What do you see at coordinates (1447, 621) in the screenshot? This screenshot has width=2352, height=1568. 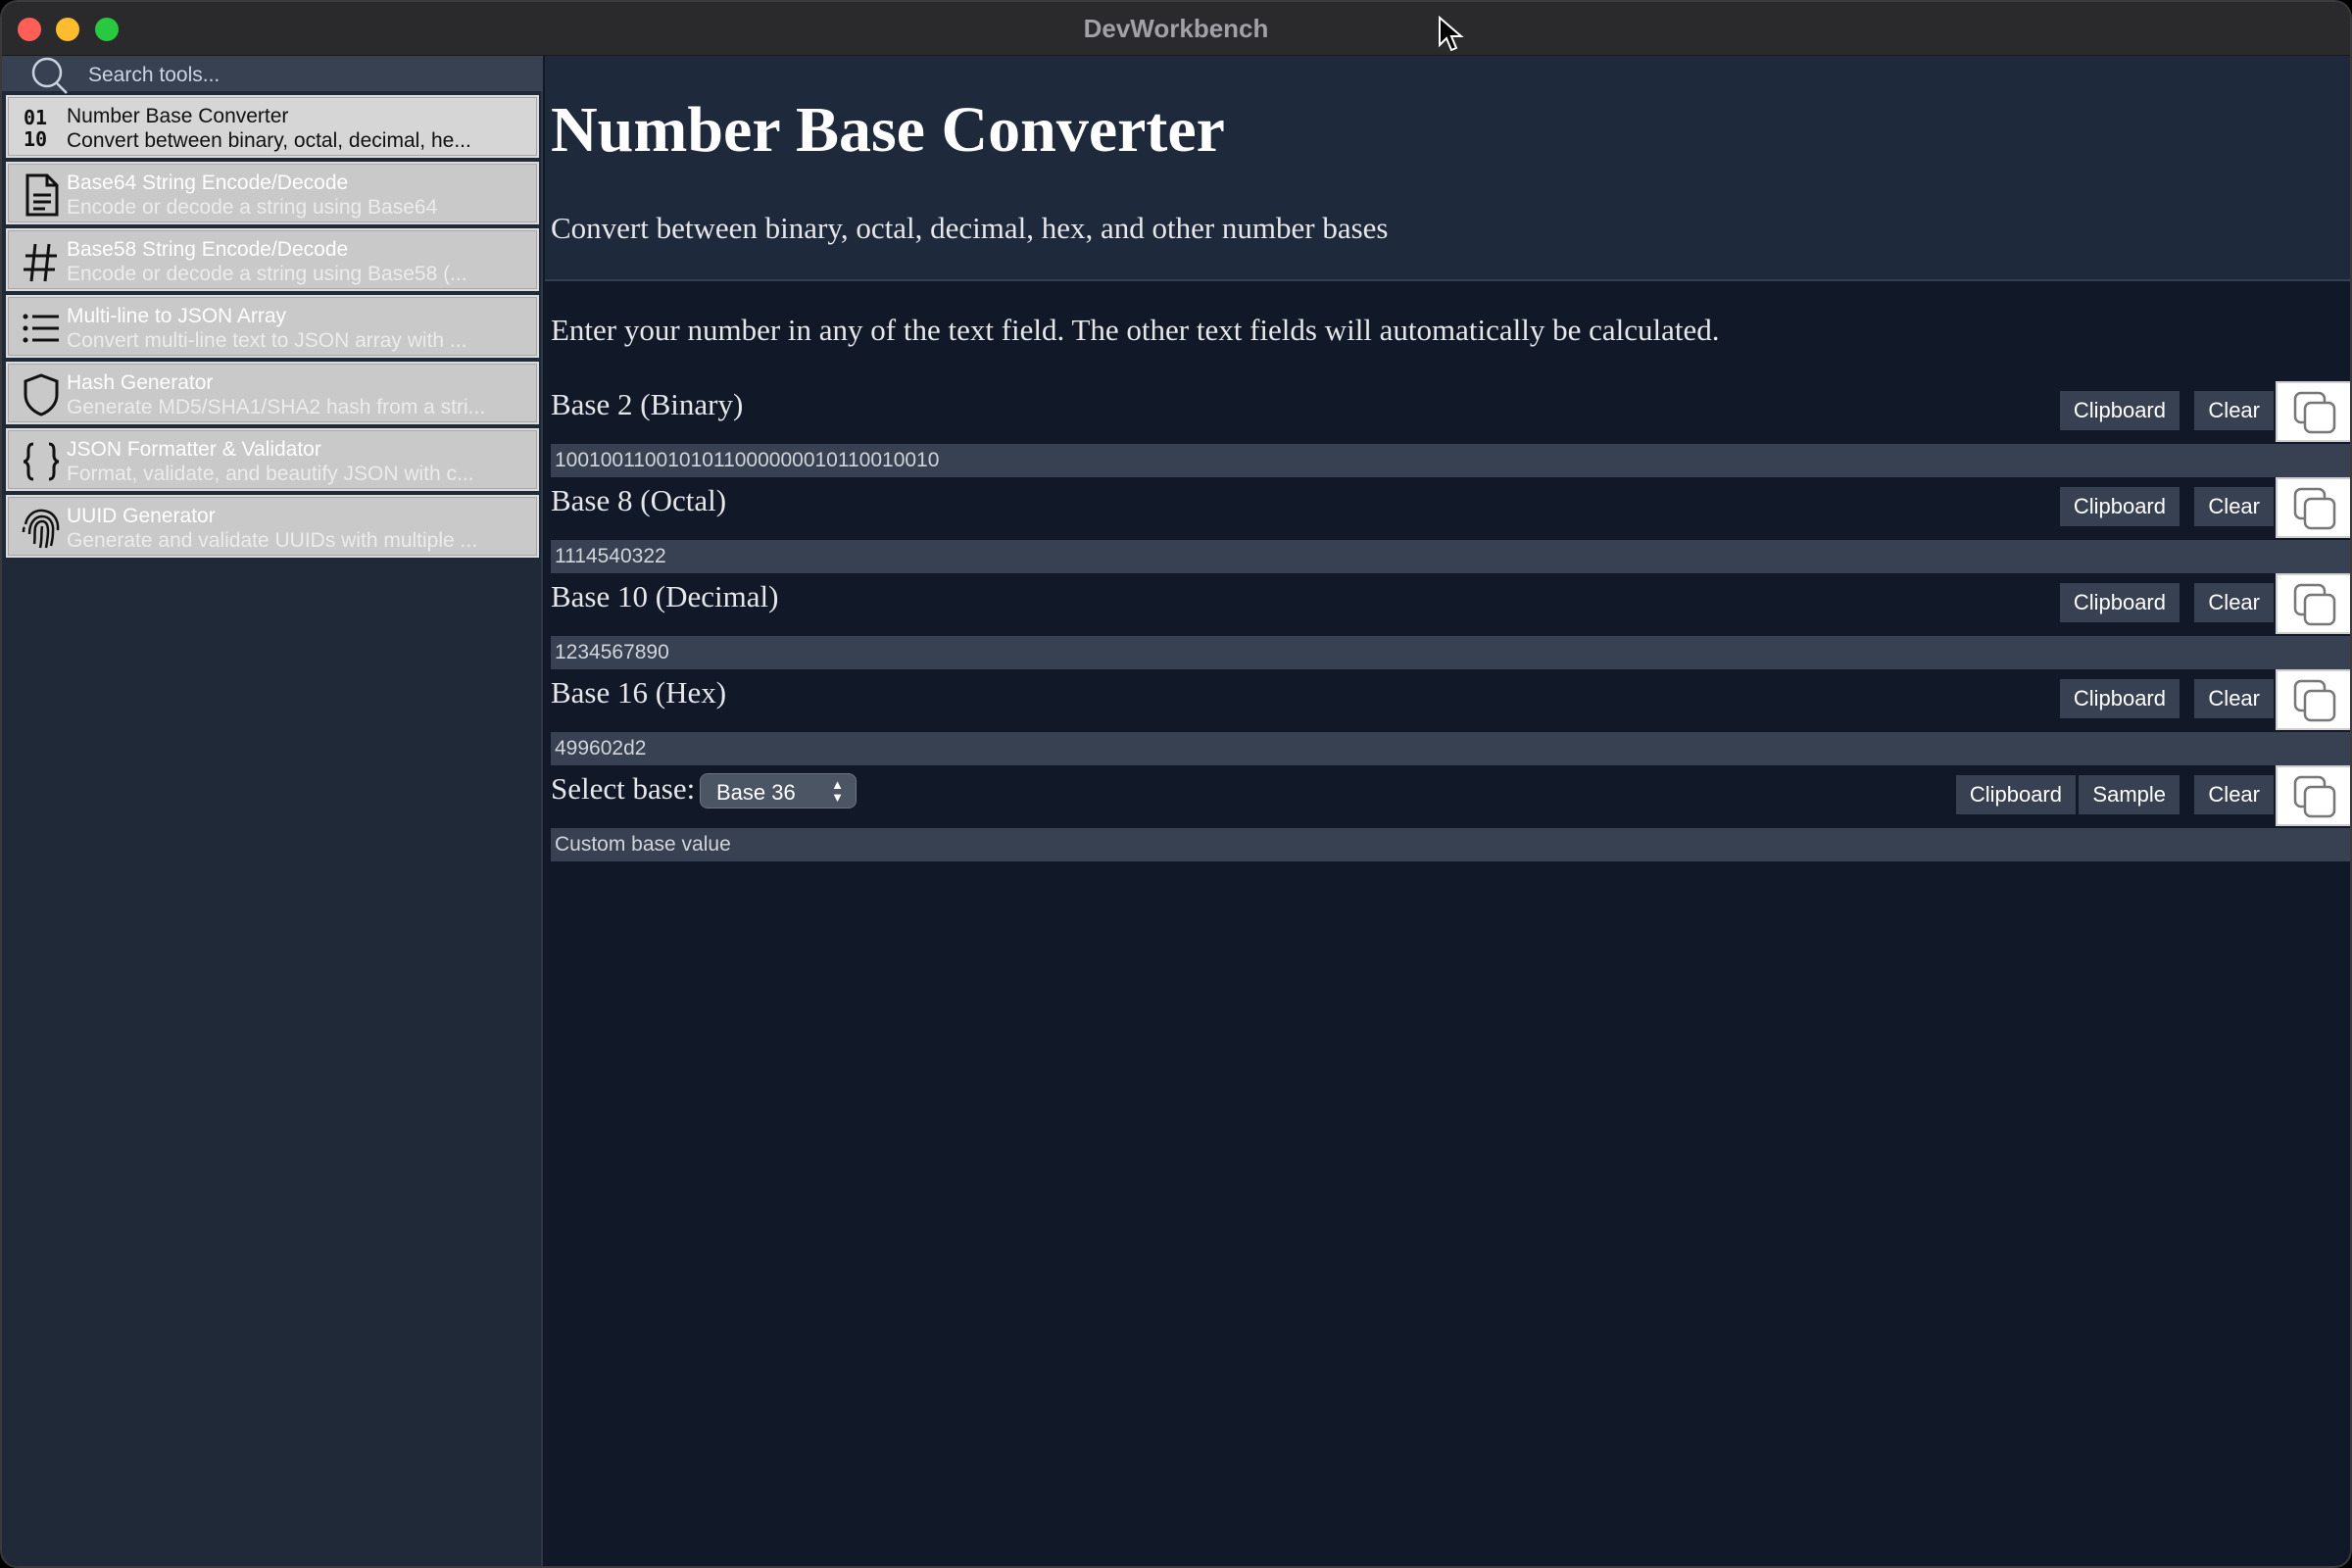 I see `base-10-row: Base 10 (Decimal) Clipboard Clear` at bounding box center [1447, 621].